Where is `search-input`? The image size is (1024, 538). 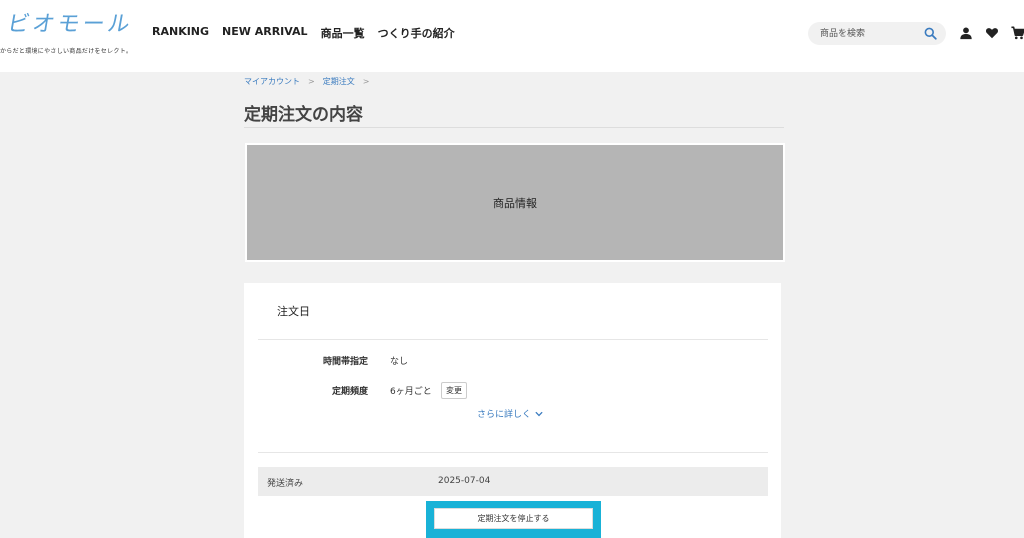
search-input is located at coordinates (870, 34).